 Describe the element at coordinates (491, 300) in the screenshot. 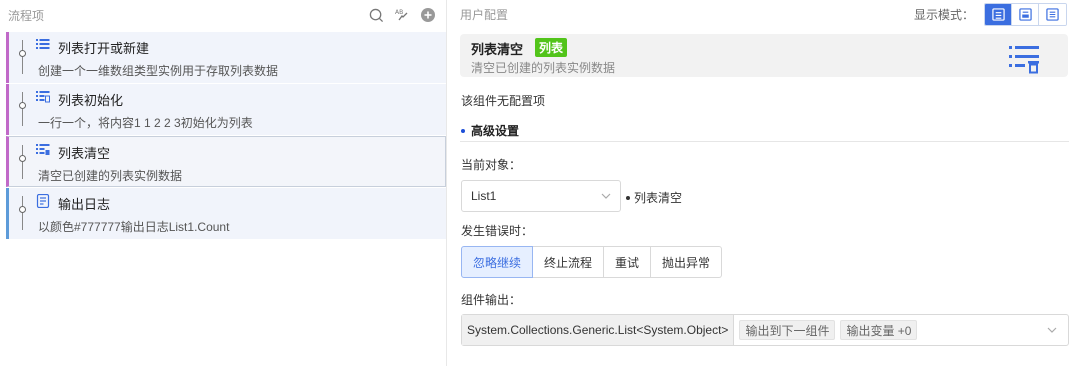

I see `output-label: 组件输出：` at that location.